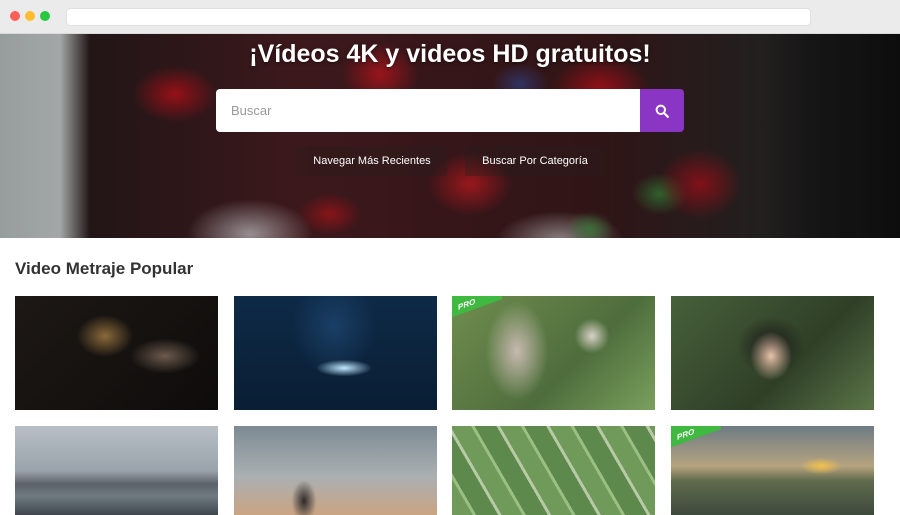 Image resolution: width=900 pixels, height=515 pixels. What do you see at coordinates (553, 470) in the screenshot?
I see `video-thumbnail-aerial-fields` at bounding box center [553, 470].